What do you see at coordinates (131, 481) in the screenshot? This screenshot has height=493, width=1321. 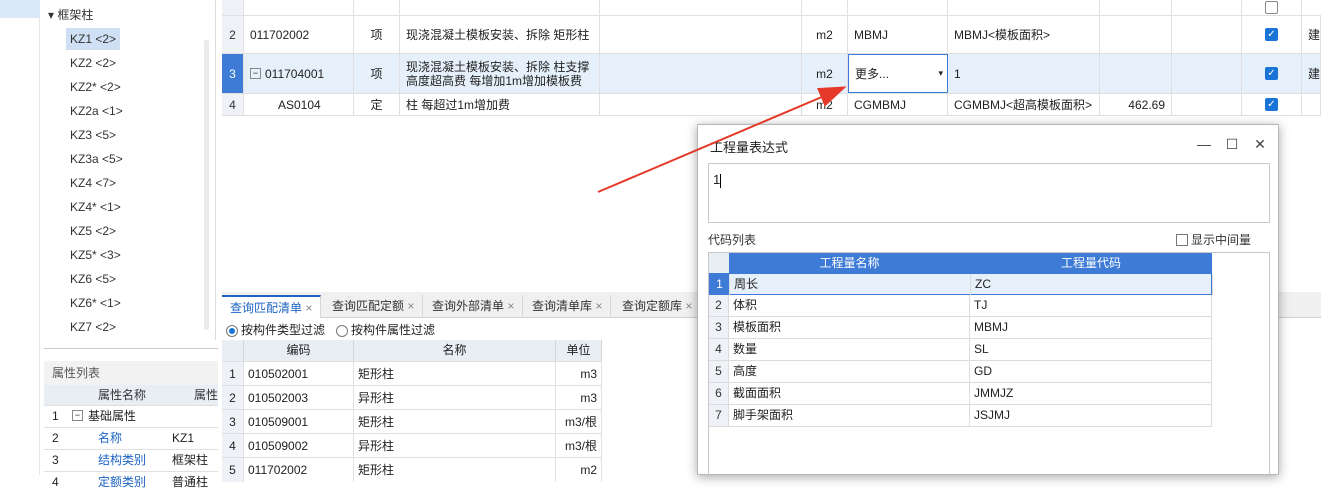 I see `prop-row: 4 定额类别 普通柱` at bounding box center [131, 481].